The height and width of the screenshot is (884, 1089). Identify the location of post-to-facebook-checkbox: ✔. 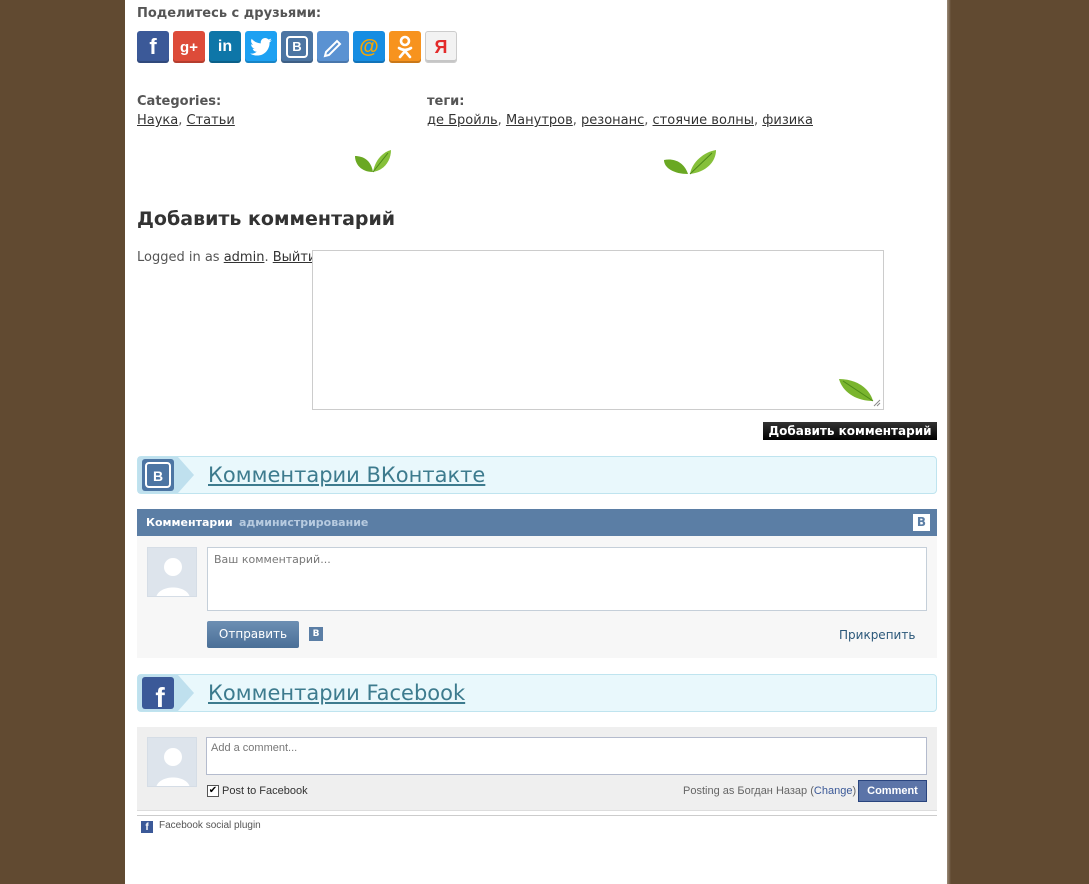
(213, 791).